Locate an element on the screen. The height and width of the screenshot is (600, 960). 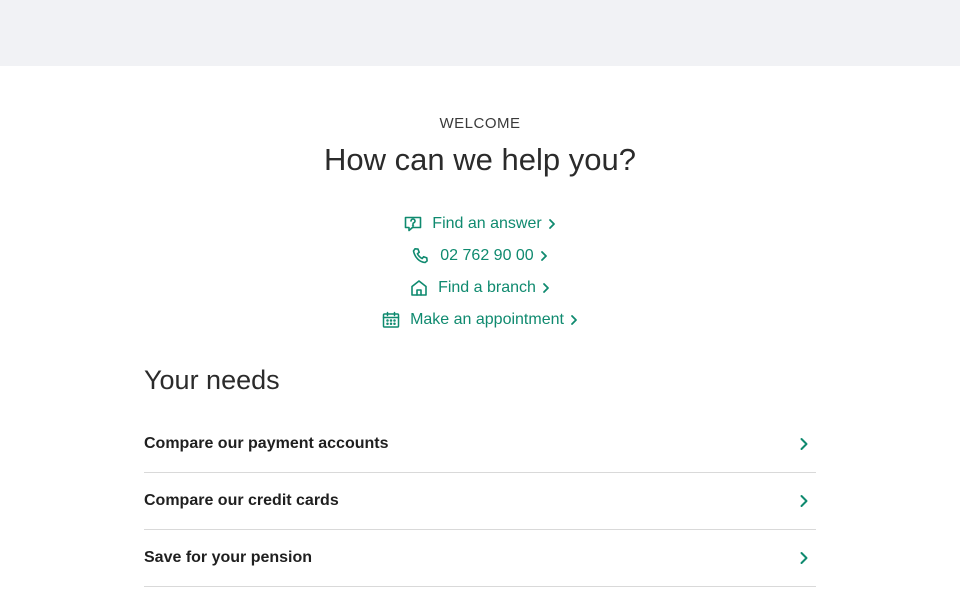
find-answer-link: Find an answer is located at coordinates (480, 224).